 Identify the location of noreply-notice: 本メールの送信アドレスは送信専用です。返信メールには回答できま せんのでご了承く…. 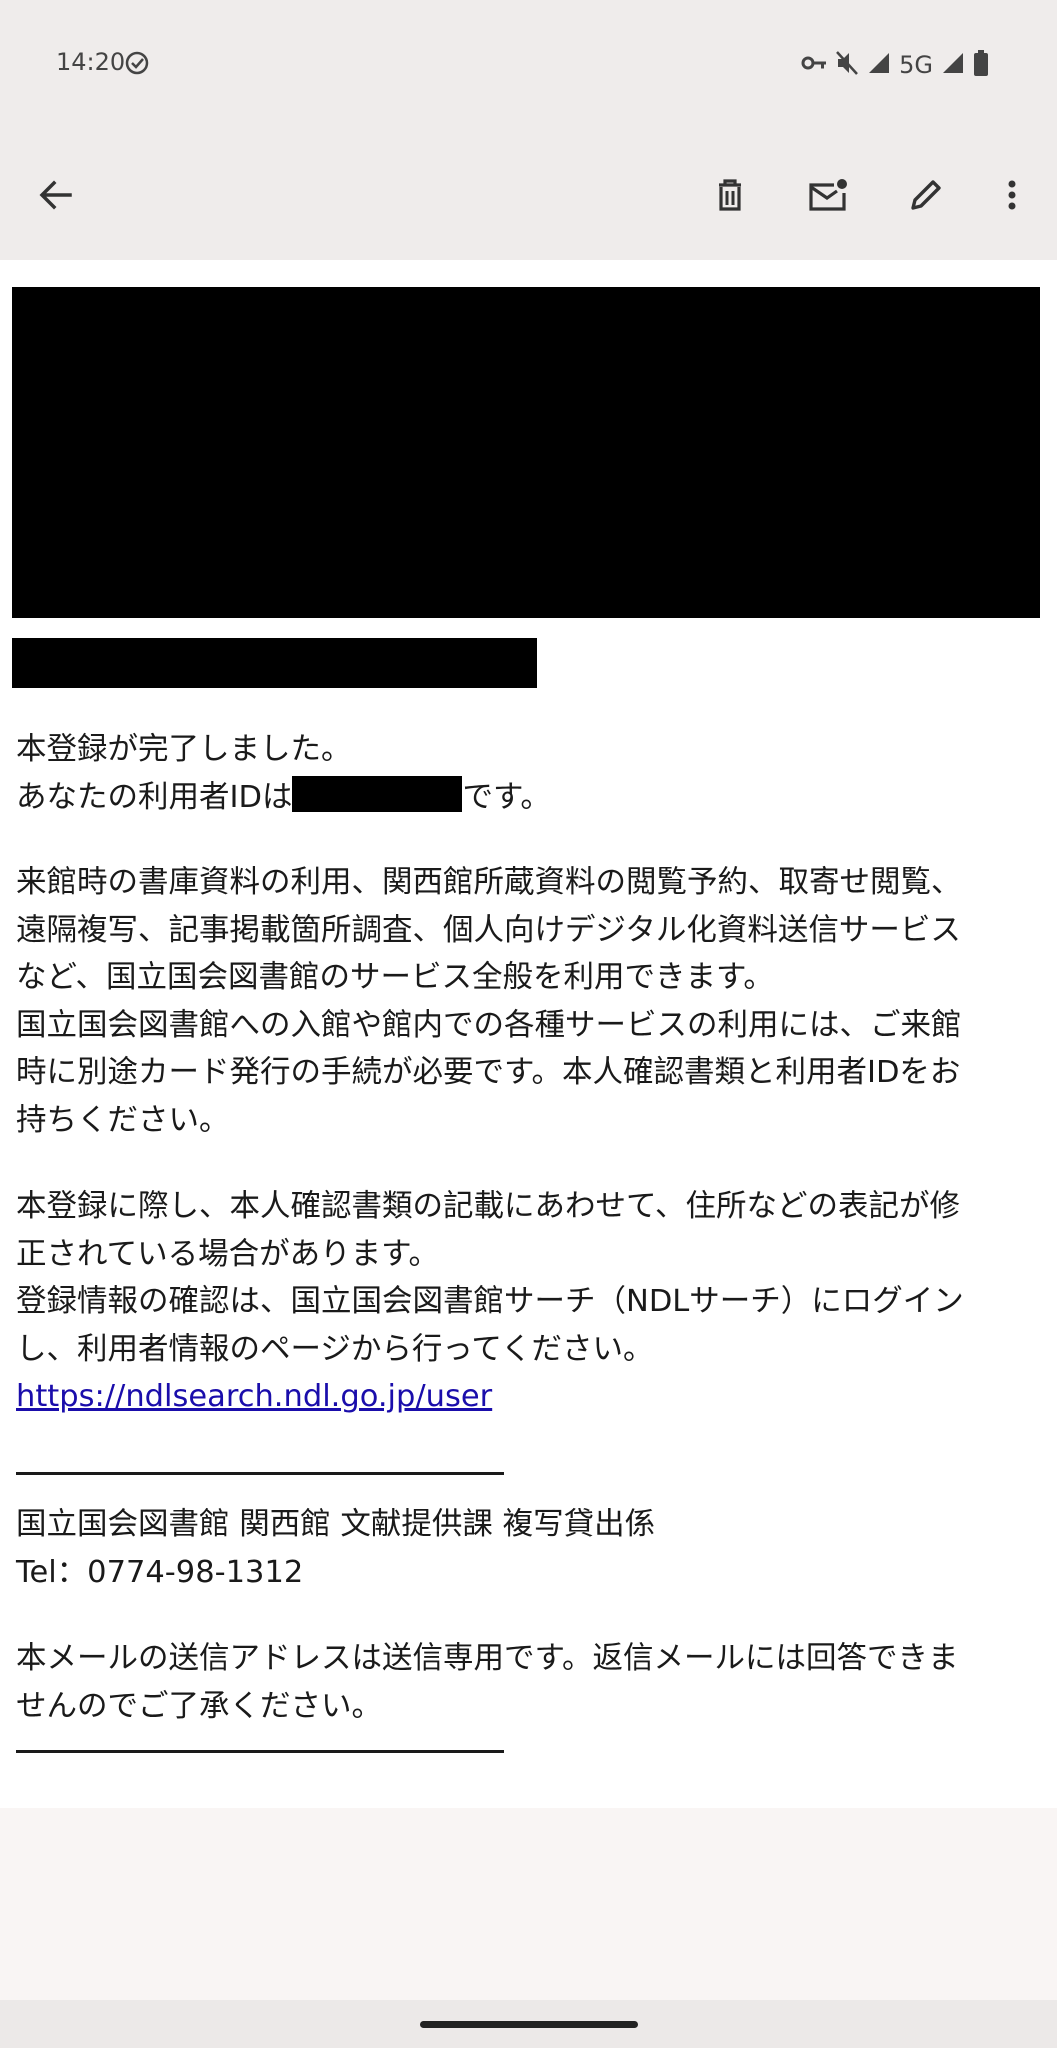
(531, 1682).